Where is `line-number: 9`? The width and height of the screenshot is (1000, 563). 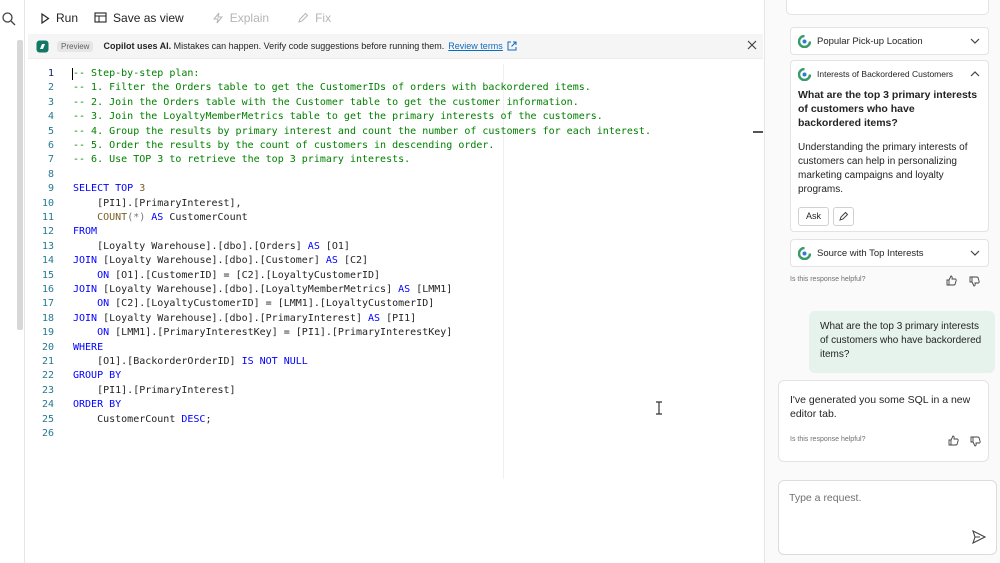 line-number: 9 is located at coordinates (50, 189).